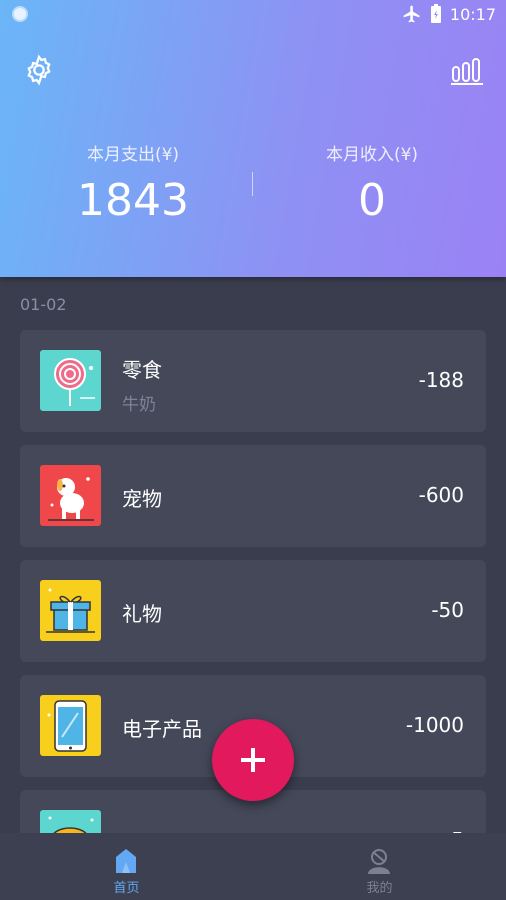 The image size is (506, 900). Describe the element at coordinates (133, 155) in the screenshot. I see `expense-label: 本月支出(¥)` at that location.